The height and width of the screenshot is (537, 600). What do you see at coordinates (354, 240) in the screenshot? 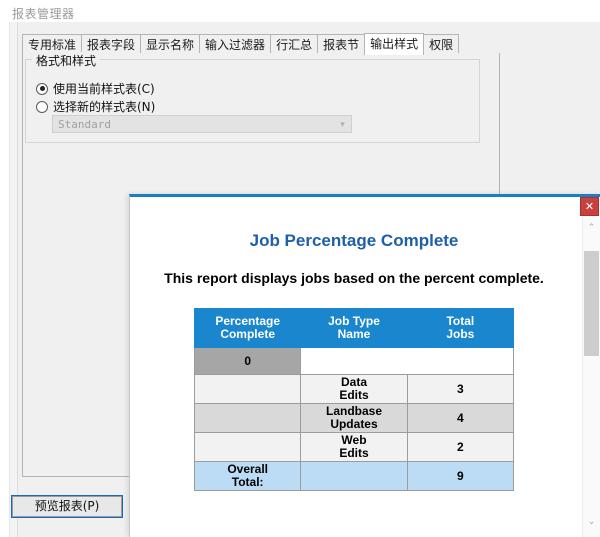
I see `report-title: Job Percentage Complete` at bounding box center [354, 240].